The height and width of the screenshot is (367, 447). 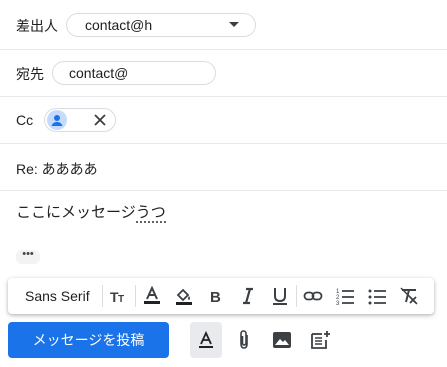 What do you see at coordinates (150, 213) in the screenshot?
I see `misspelled-word: うつ` at bounding box center [150, 213].